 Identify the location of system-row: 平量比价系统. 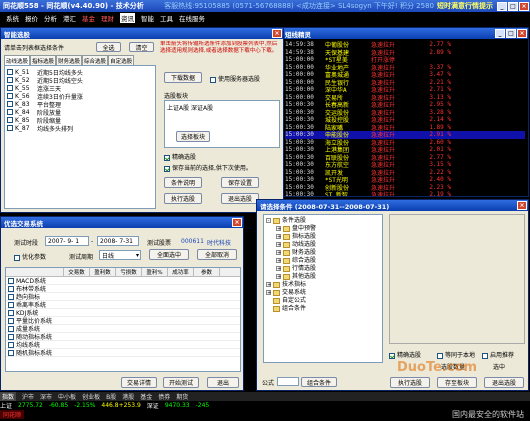
(123, 321).